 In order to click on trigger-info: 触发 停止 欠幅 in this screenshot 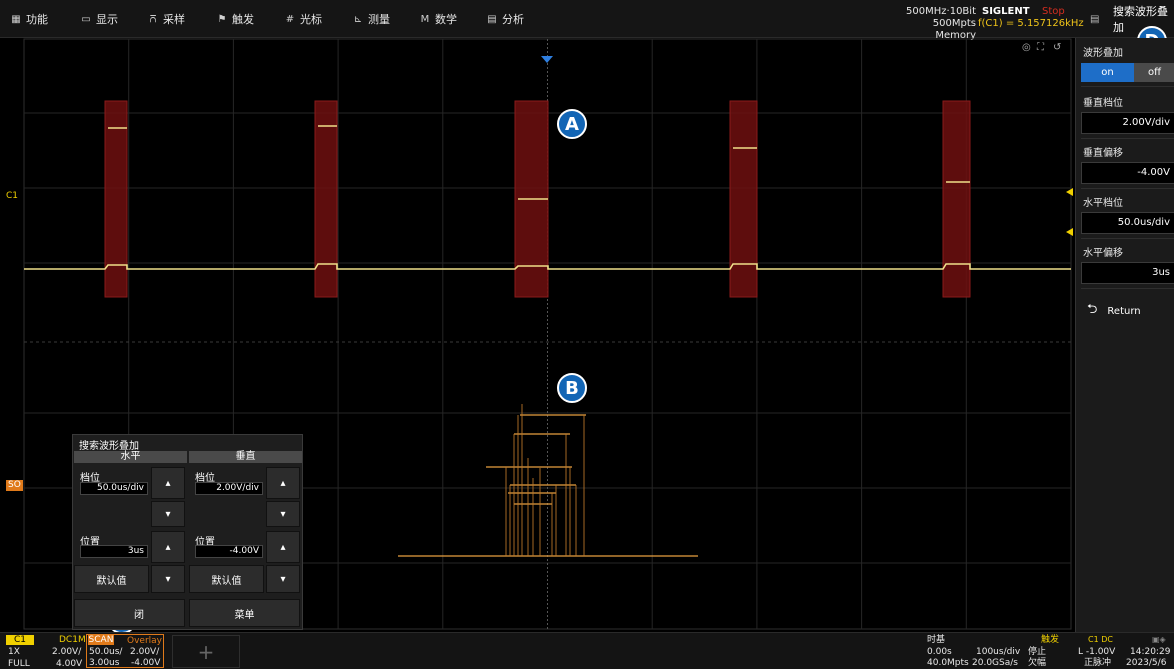, I will do `click(1051, 651)`.